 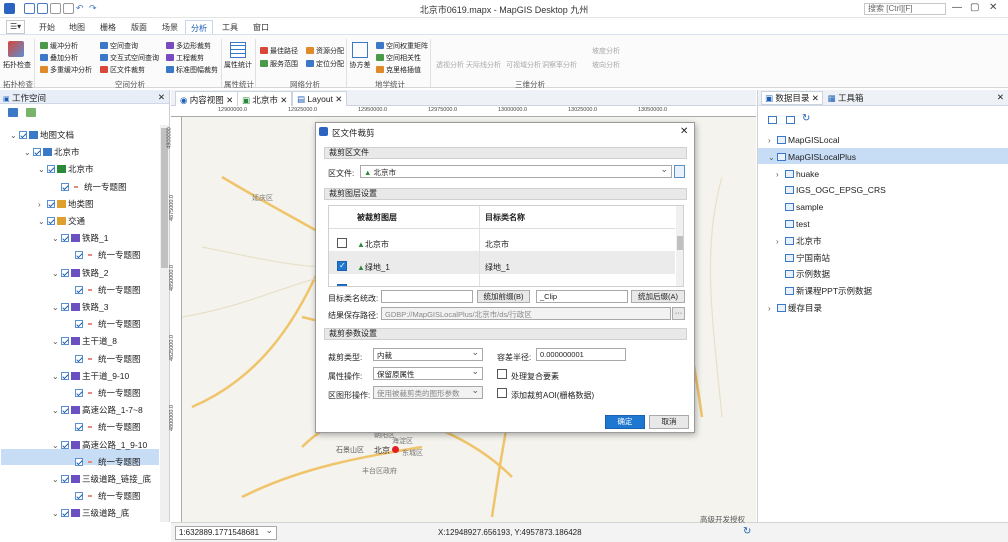 What do you see at coordinates (320, 98) in the screenshot?
I see `tab-layout-view: ▤ Layout ✕` at bounding box center [320, 98].